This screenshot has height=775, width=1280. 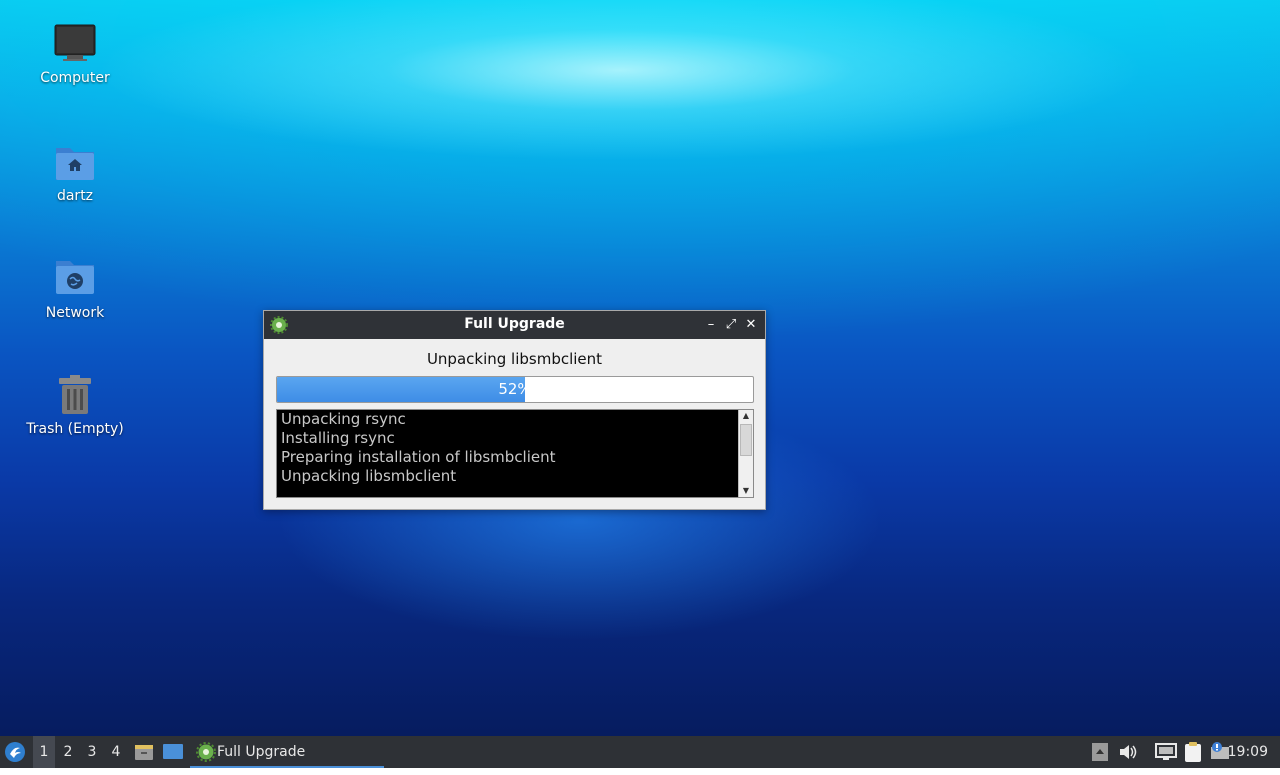 What do you see at coordinates (144, 752) in the screenshot?
I see `file-manager-icon` at bounding box center [144, 752].